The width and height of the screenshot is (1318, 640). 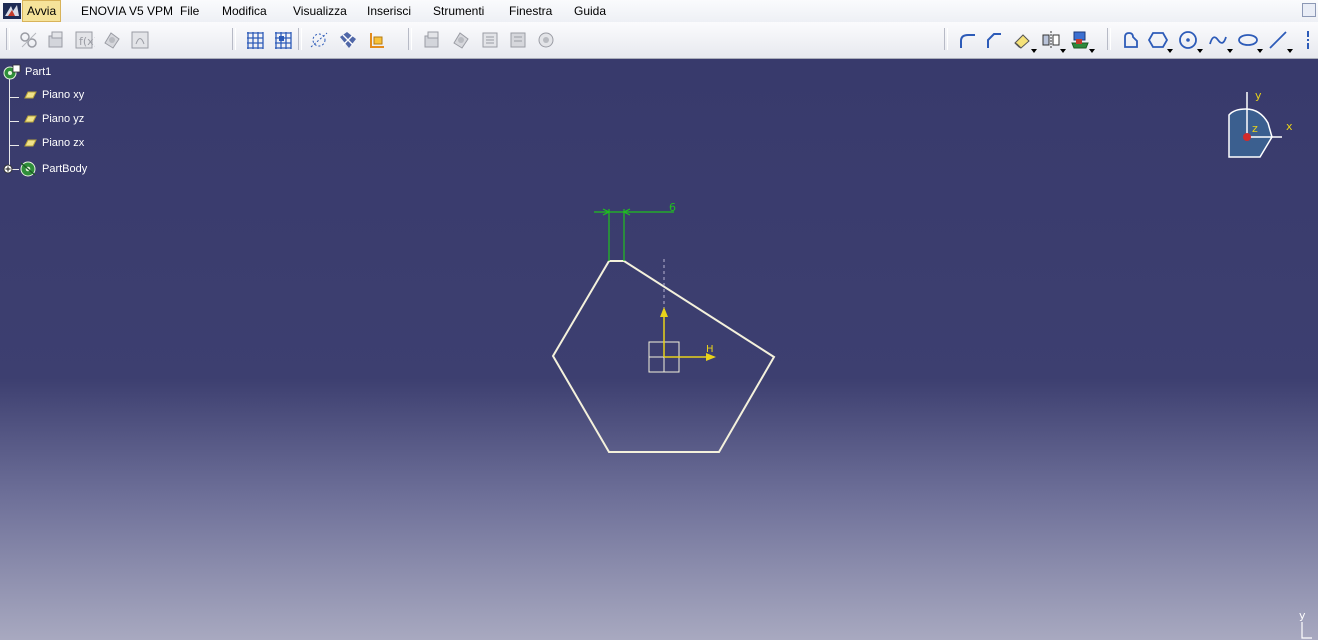 I want to click on sketch-solving-icon, so click(x=490, y=40).